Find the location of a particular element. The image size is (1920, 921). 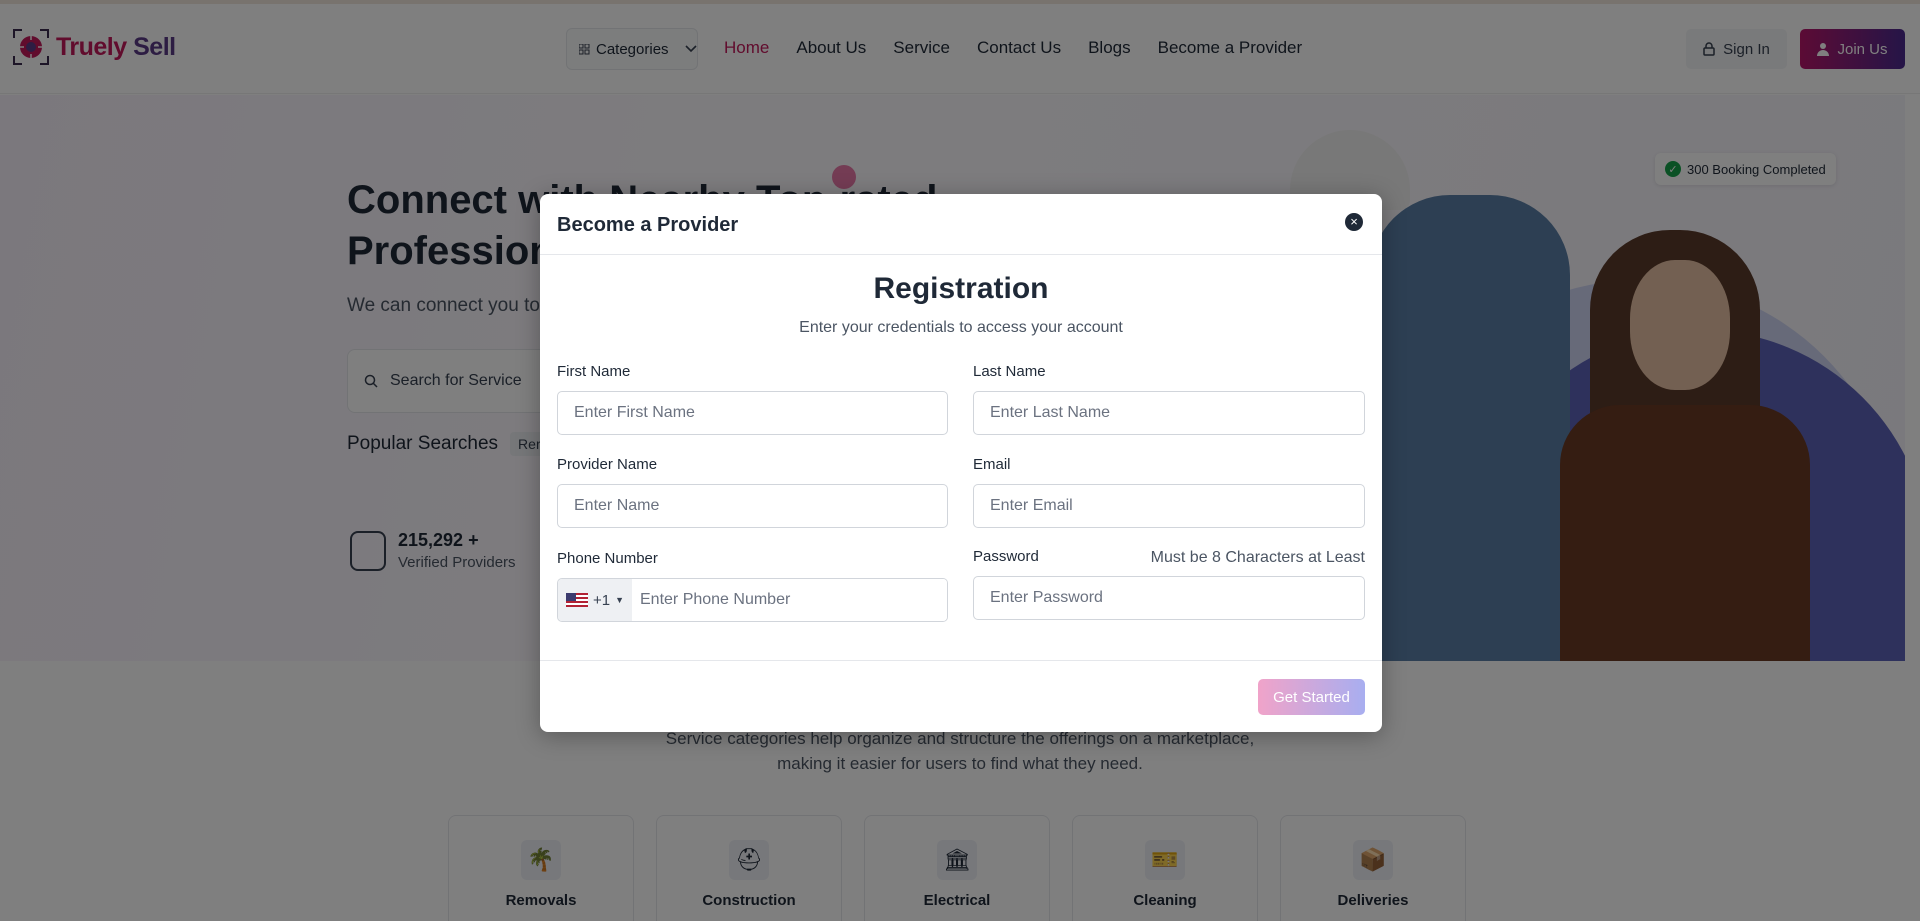

last-name-input is located at coordinates (1169, 413).